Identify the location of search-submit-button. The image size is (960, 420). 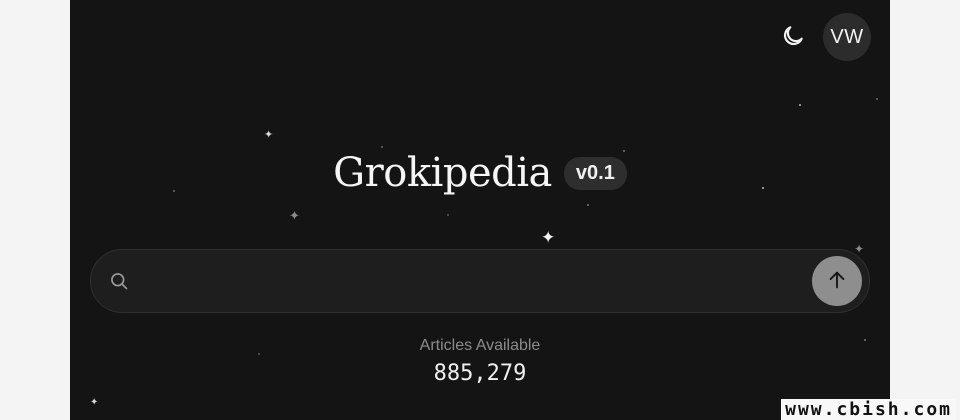
(837, 281).